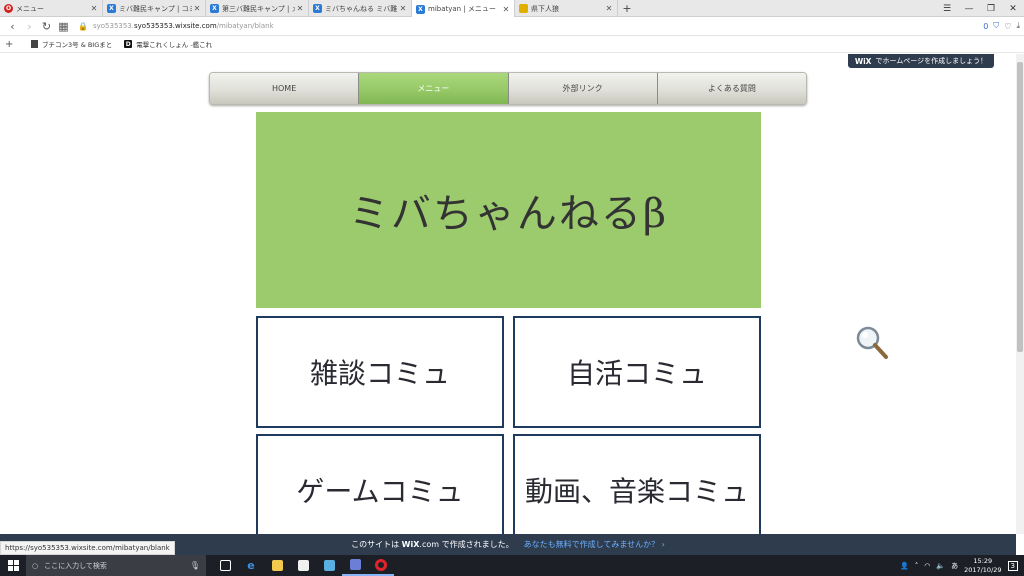 This screenshot has height=576, width=1024. Describe the element at coordinates (8, 8) in the screenshot. I see `opera-icon: O` at that location.